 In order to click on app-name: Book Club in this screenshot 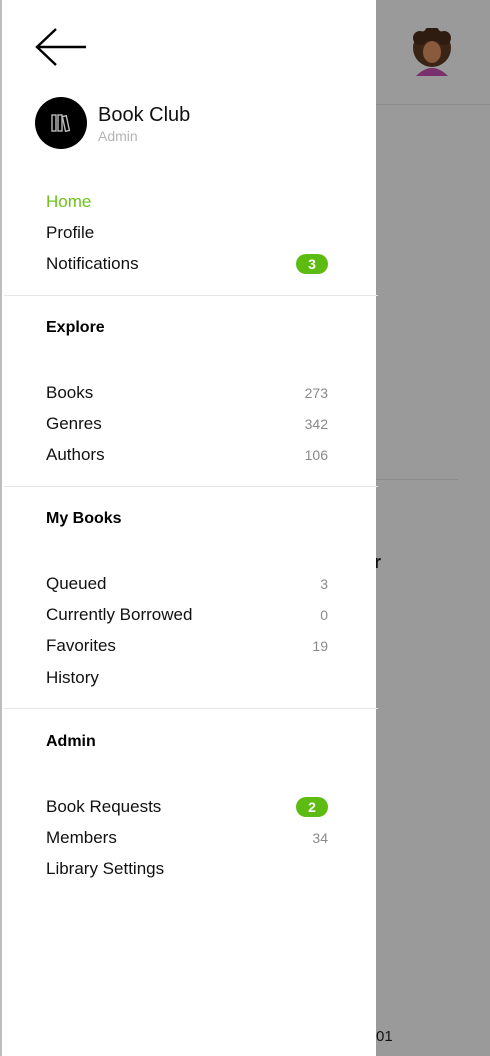, I will do `click(144, 115)`.